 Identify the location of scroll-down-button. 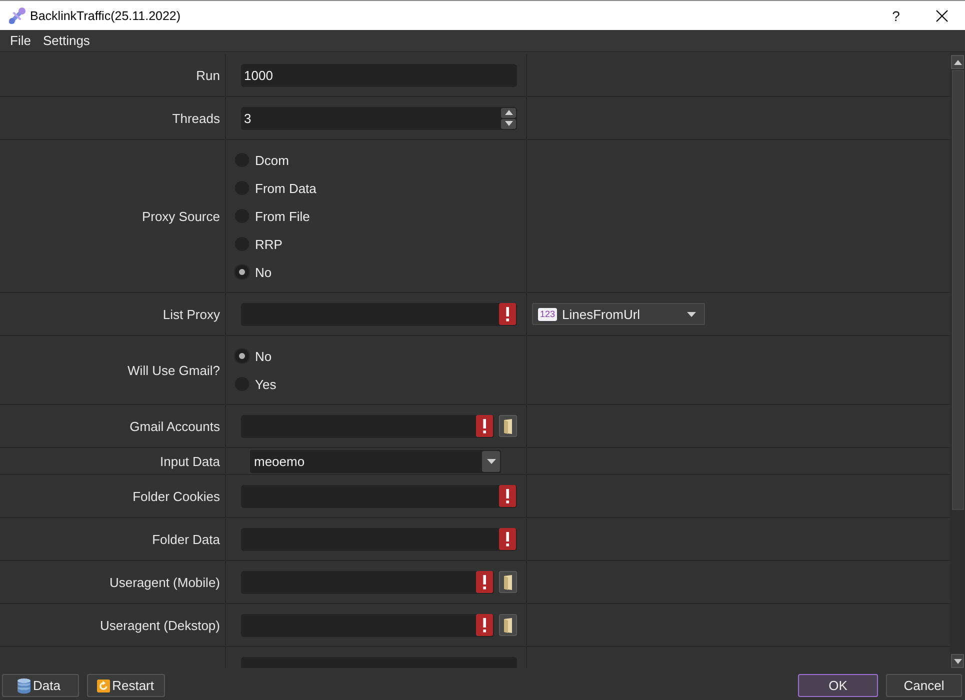
(957, 661).